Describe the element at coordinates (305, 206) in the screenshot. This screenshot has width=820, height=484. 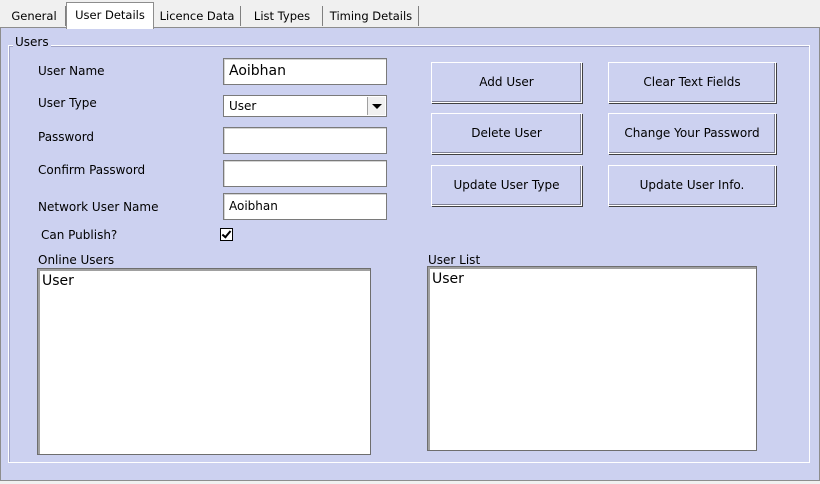
I see `network-user-name-field: Aoibhan` at that location.